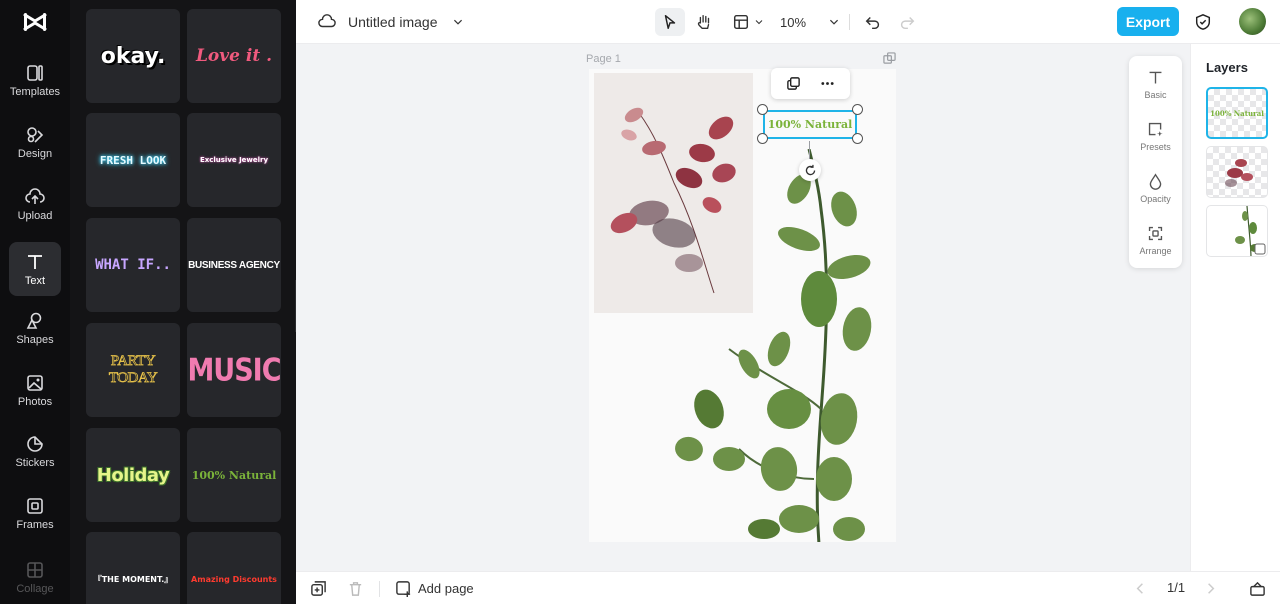  I want to click on canvas-text-100-natural: 100% Natural, so click(810, 124).